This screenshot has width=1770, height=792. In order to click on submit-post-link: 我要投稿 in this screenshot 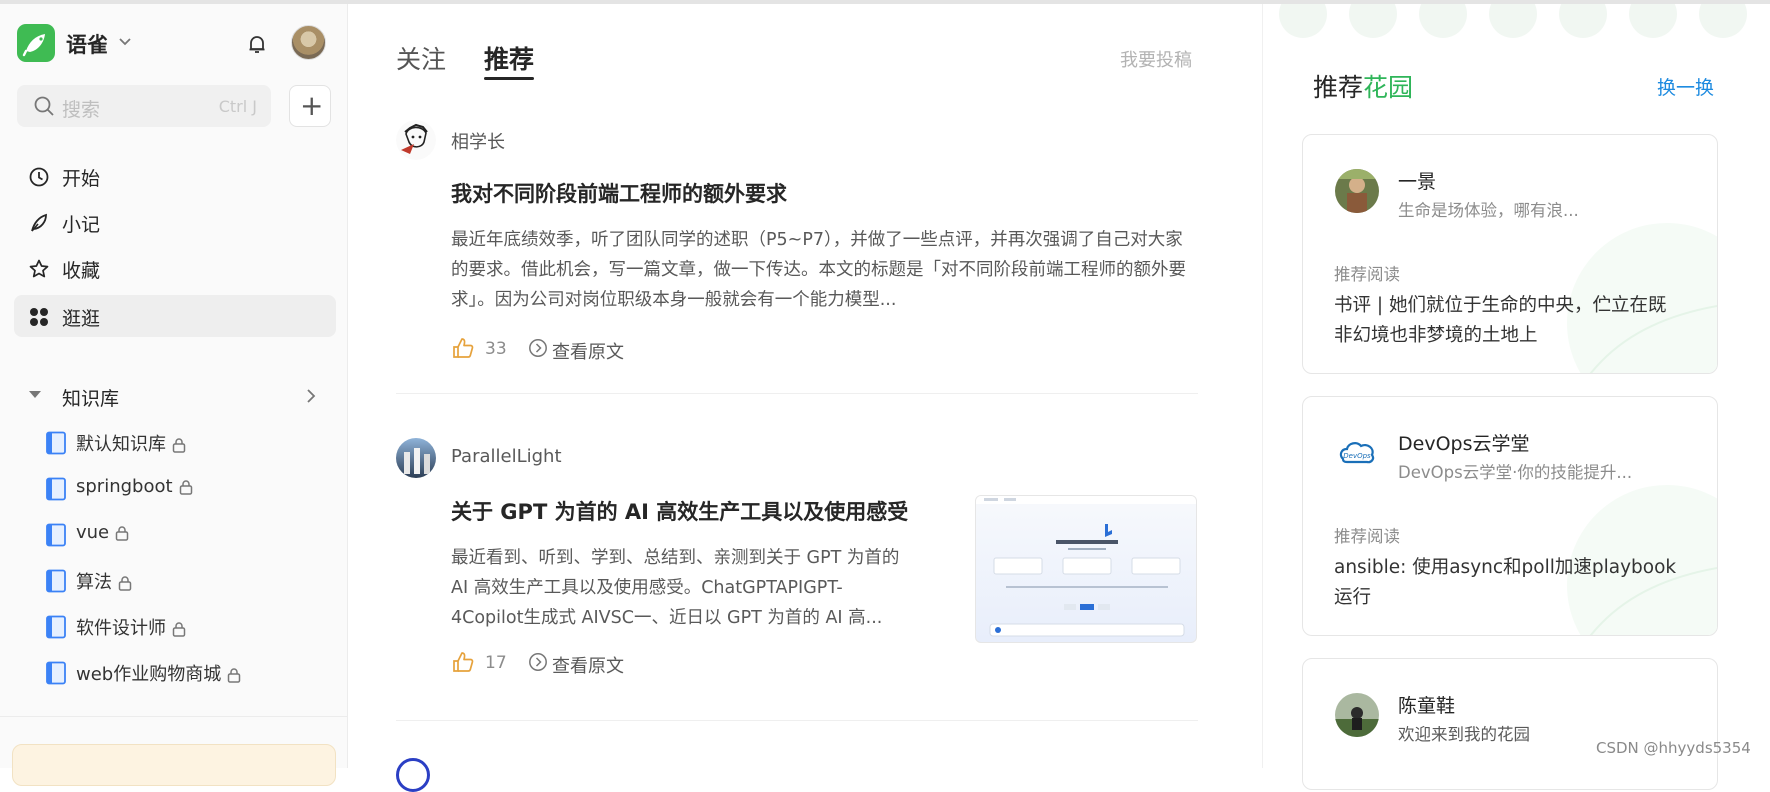, I will do `click(1156, 59)`.